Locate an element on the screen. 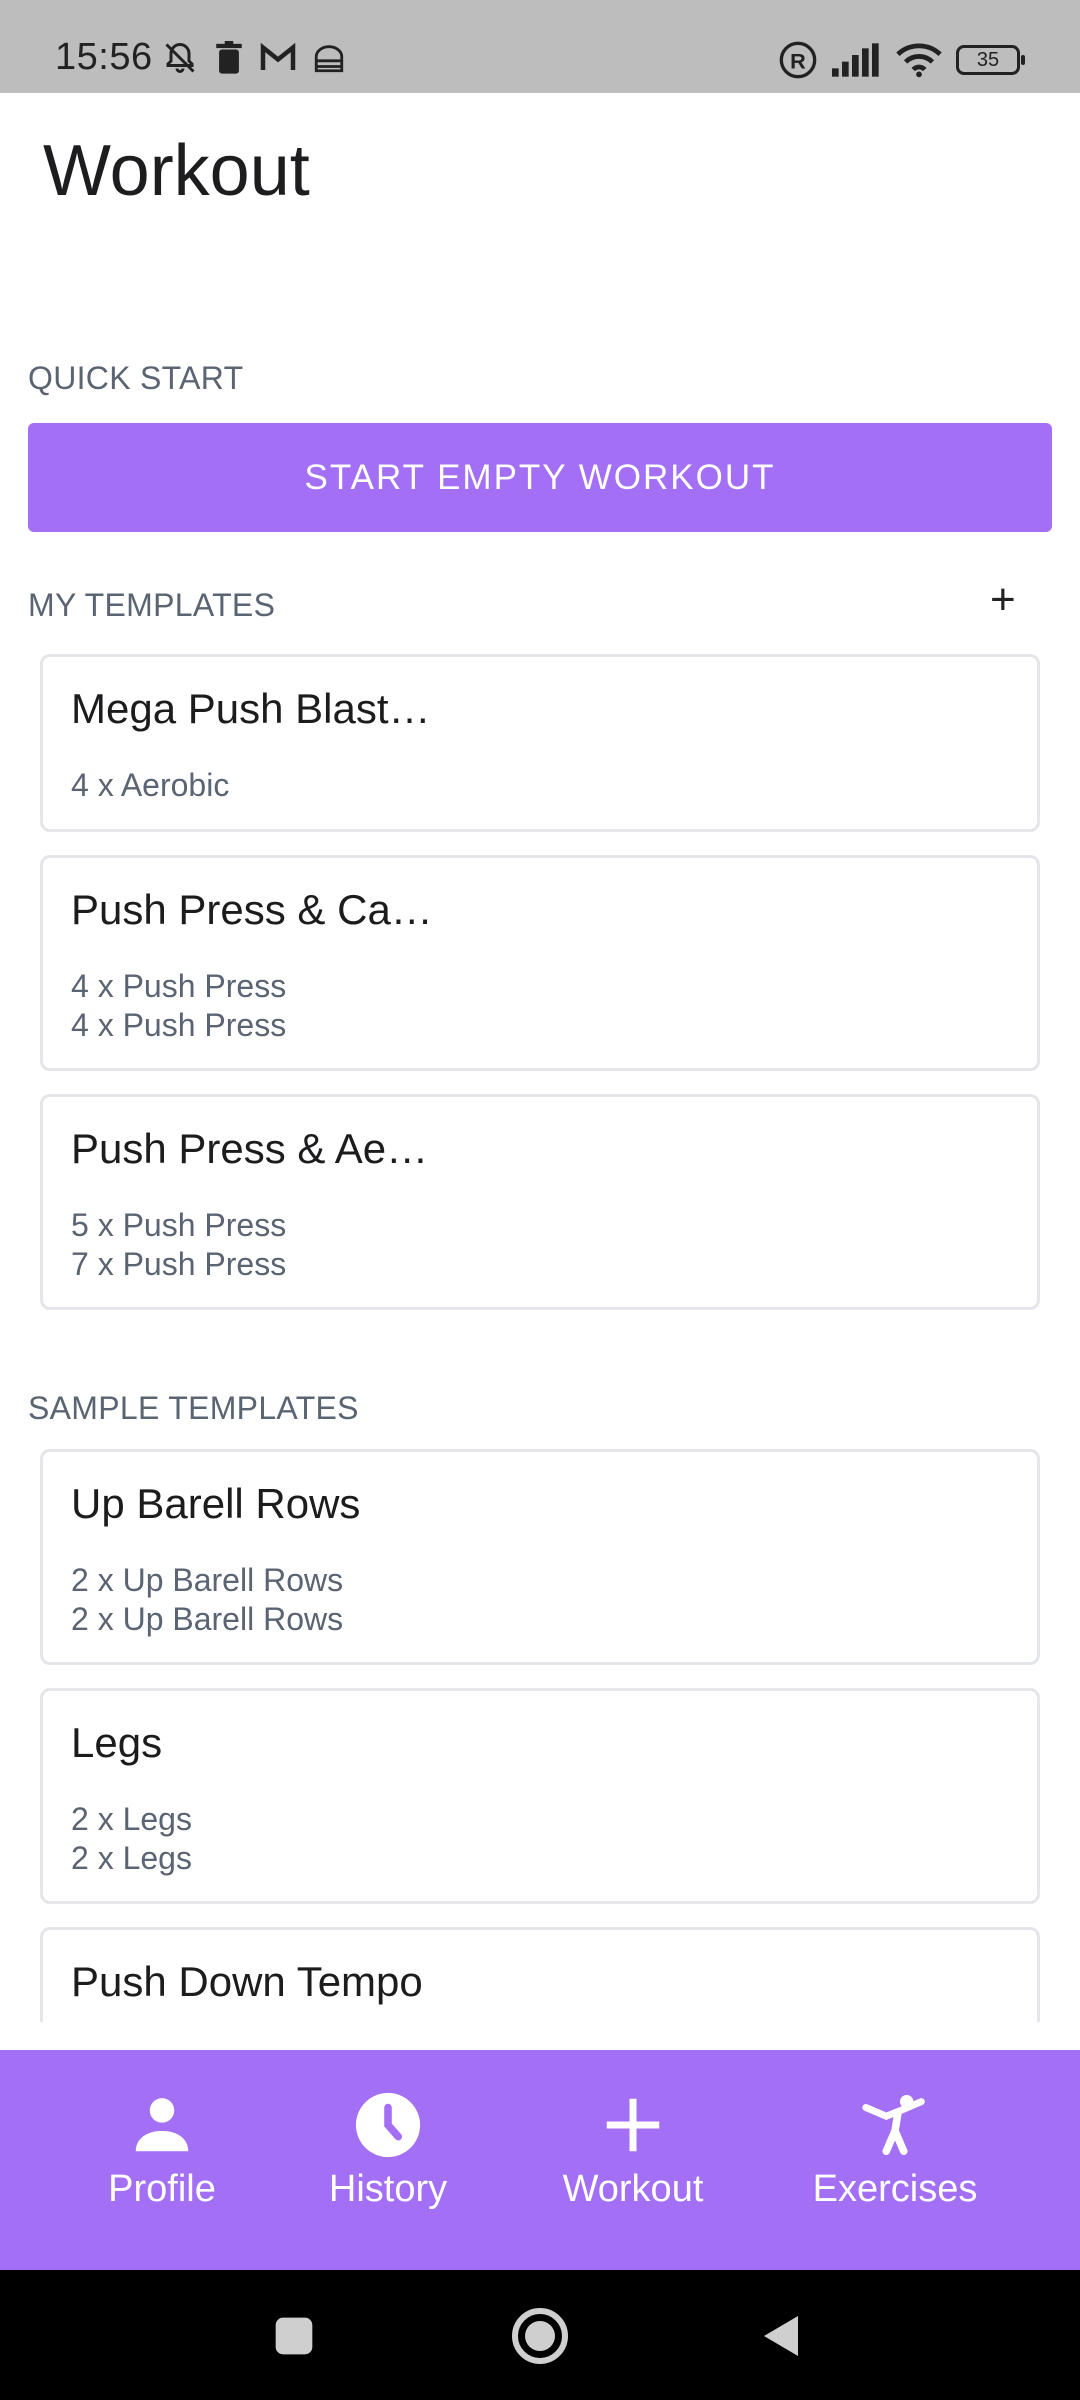  quick-start-label: QUICK START is located at coordinates (136, 378).